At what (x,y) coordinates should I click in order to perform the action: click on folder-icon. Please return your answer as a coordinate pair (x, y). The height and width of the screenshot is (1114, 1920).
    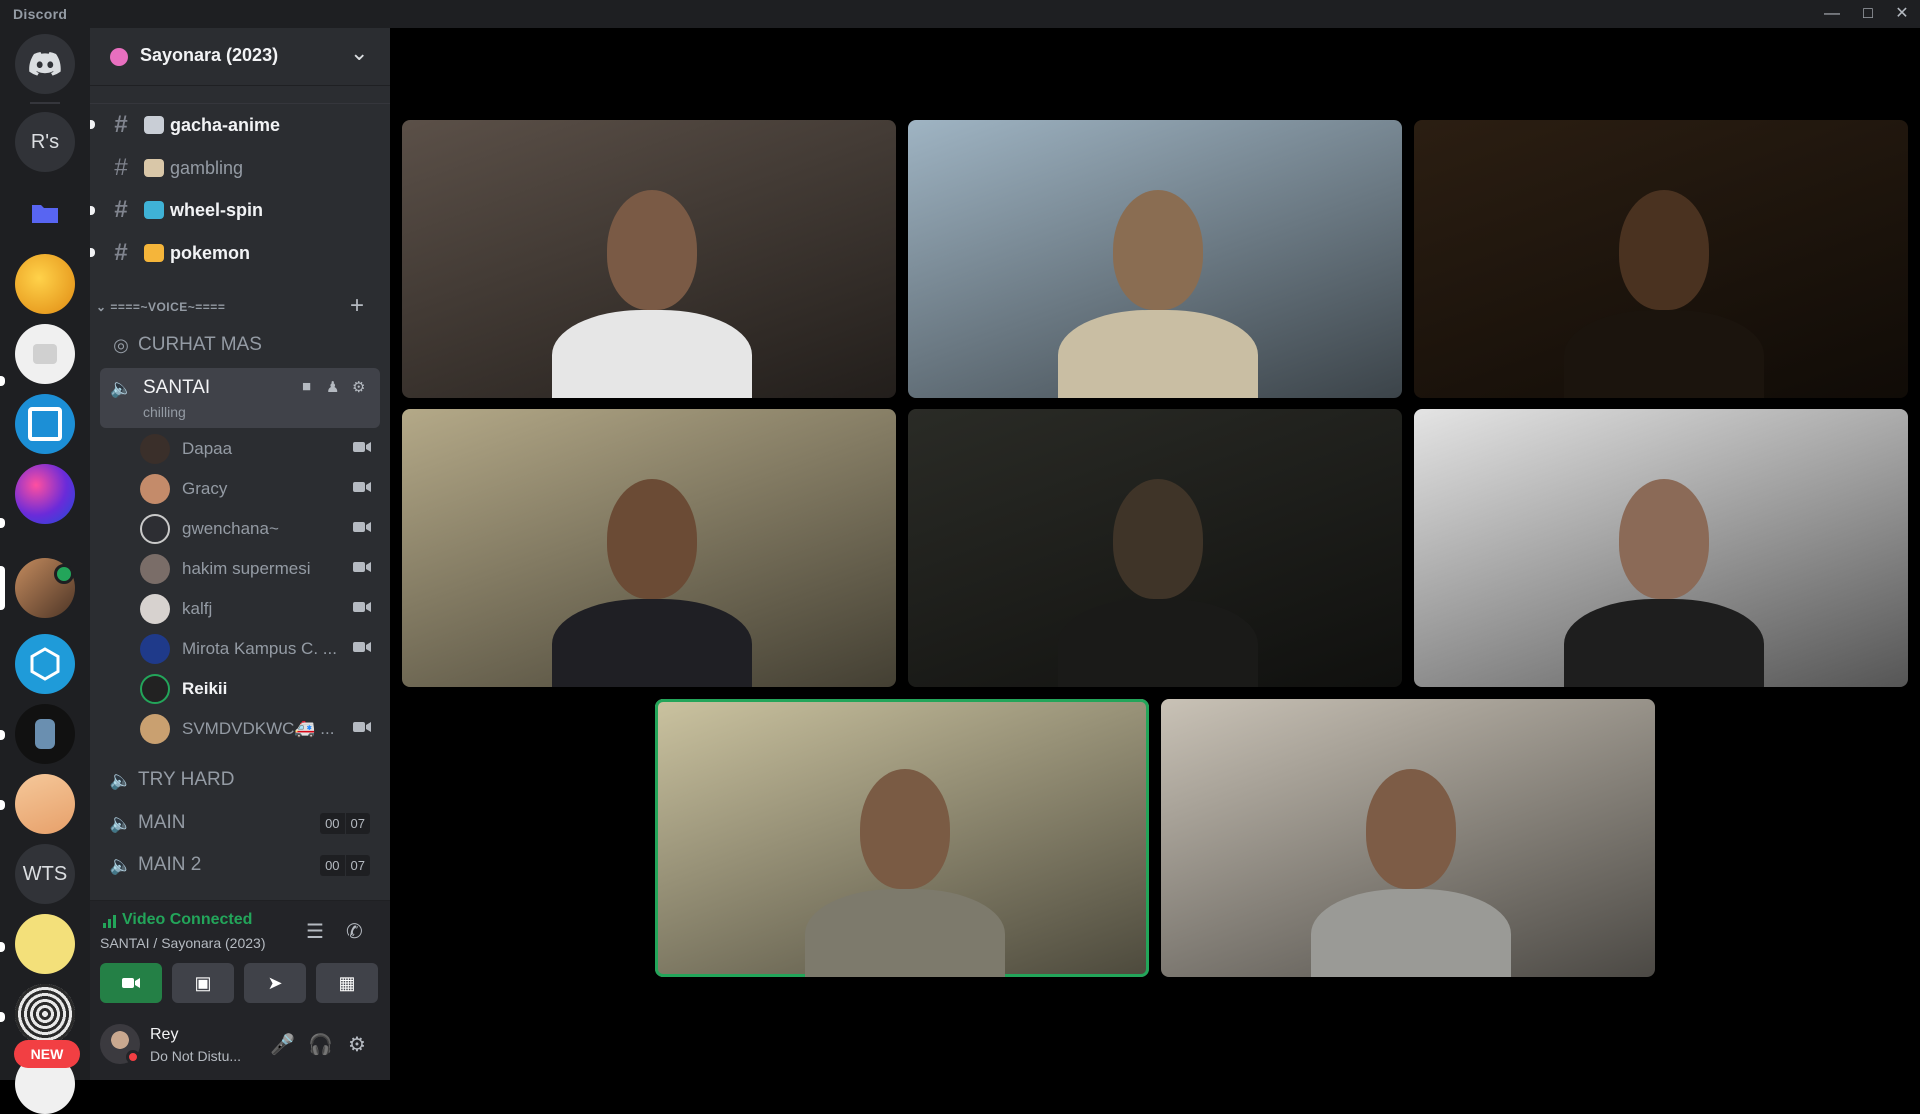
    Looking at the image, I should click on (45, 214).